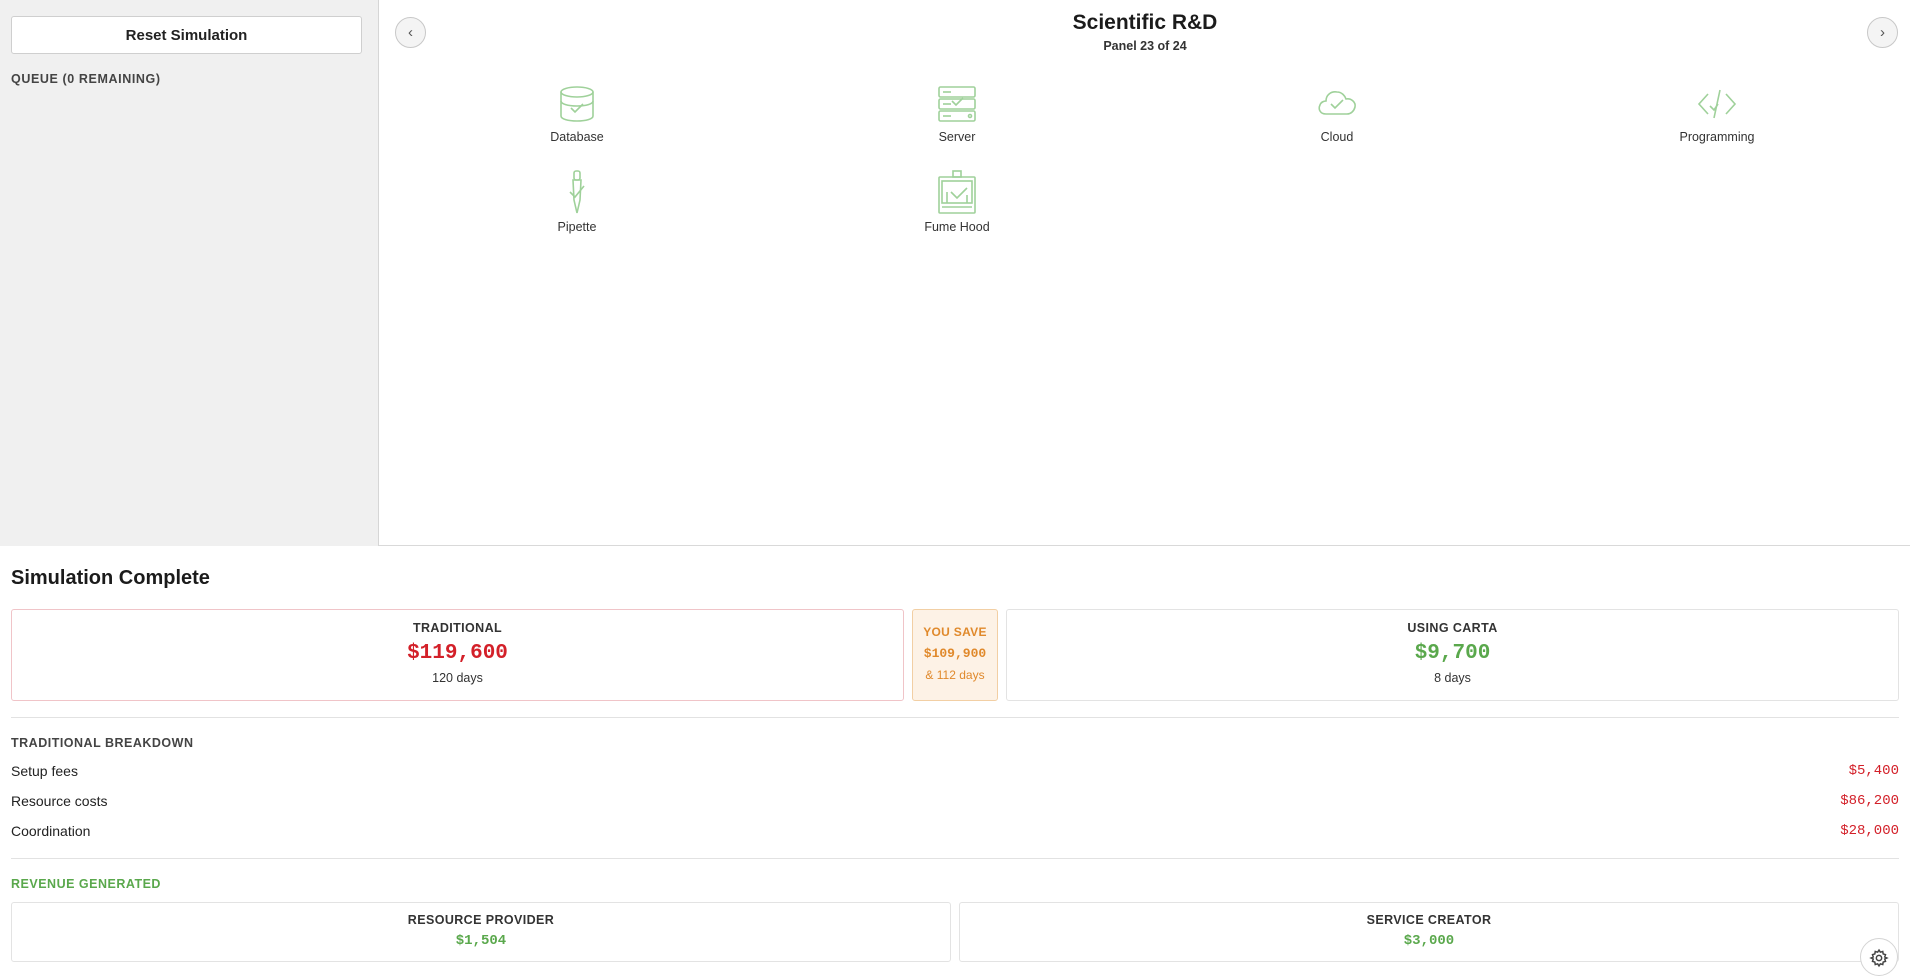 The width and height of the screenshot is (1910, 979). What do you see at coordinates (1869, 831) in the screenshot?
I see `breakdown-row-value: $28,000` at bounding box center [1869, 831].